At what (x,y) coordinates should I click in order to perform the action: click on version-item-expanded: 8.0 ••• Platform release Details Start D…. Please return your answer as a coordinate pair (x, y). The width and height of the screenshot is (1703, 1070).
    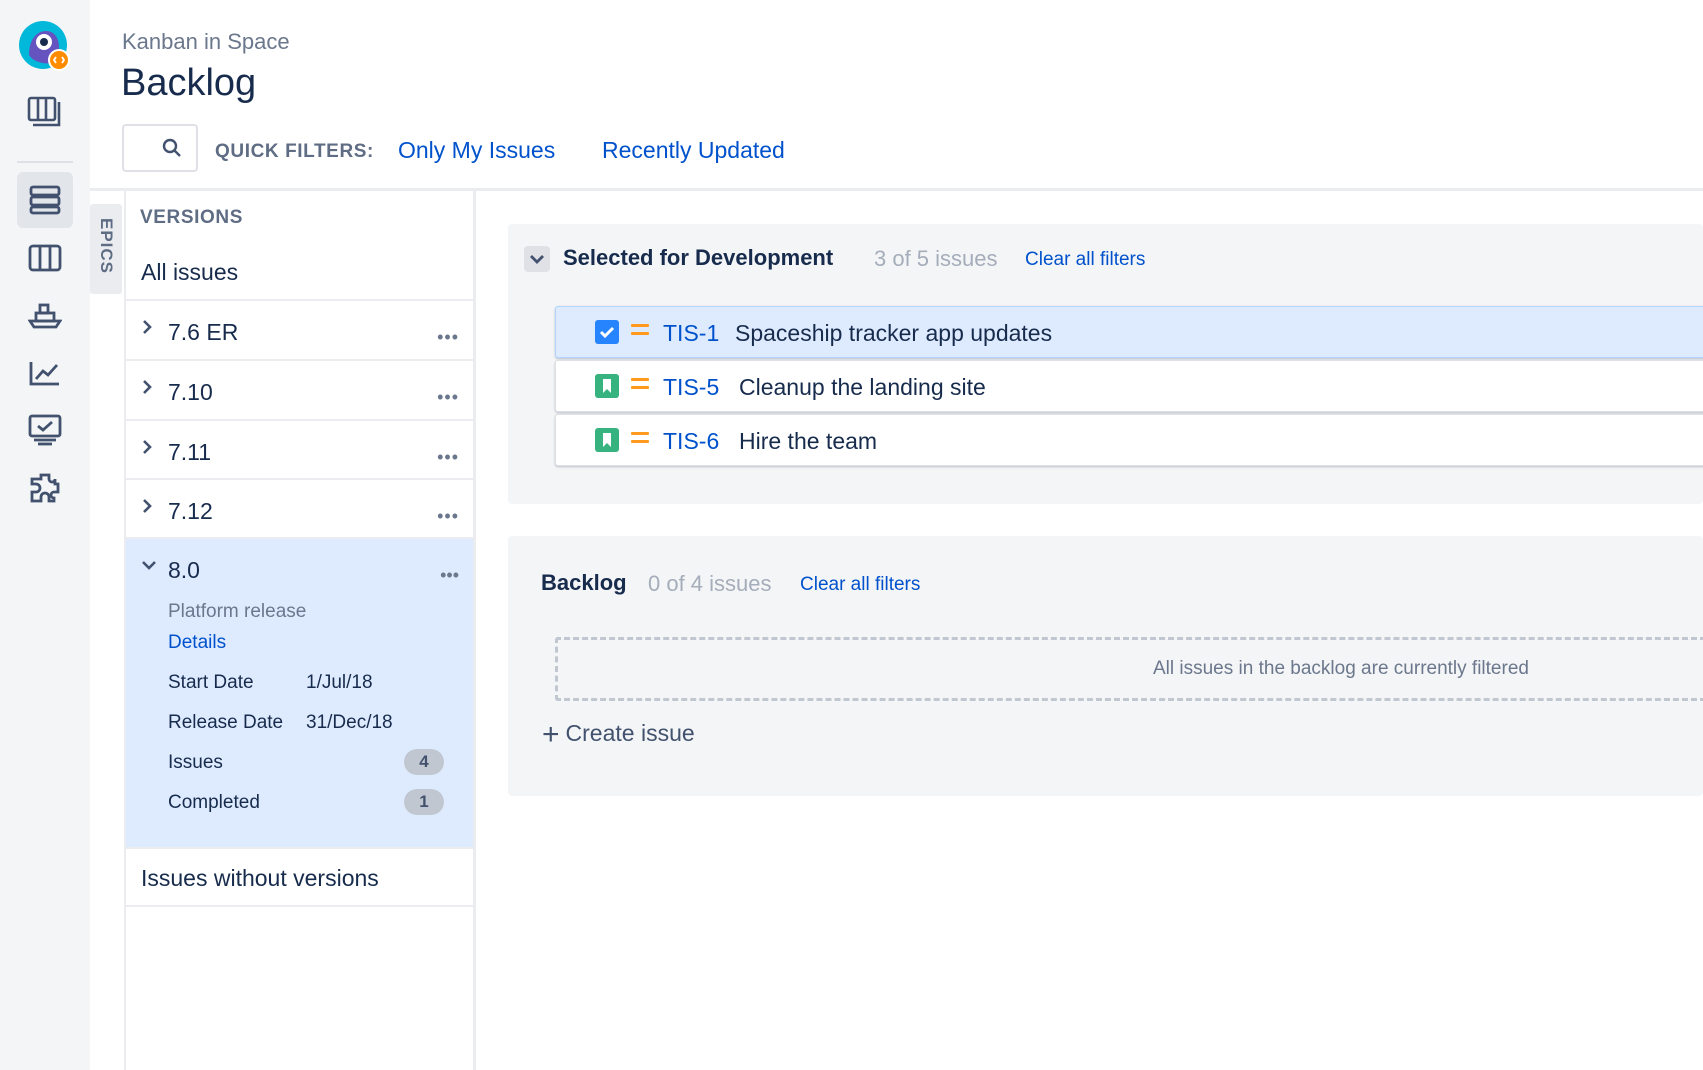
    Looking at the image, I should click on (299, 692).